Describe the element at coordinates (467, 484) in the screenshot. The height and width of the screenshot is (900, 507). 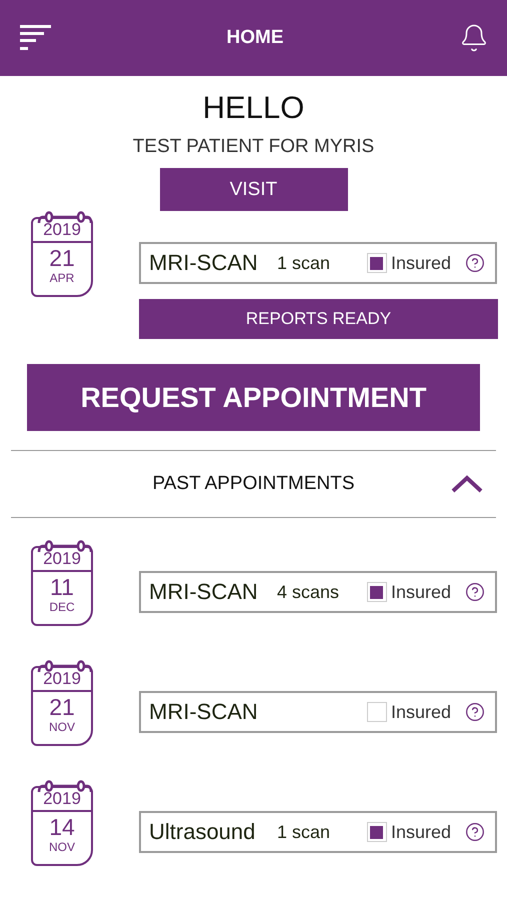
I see `caret-up-icon` at that location.